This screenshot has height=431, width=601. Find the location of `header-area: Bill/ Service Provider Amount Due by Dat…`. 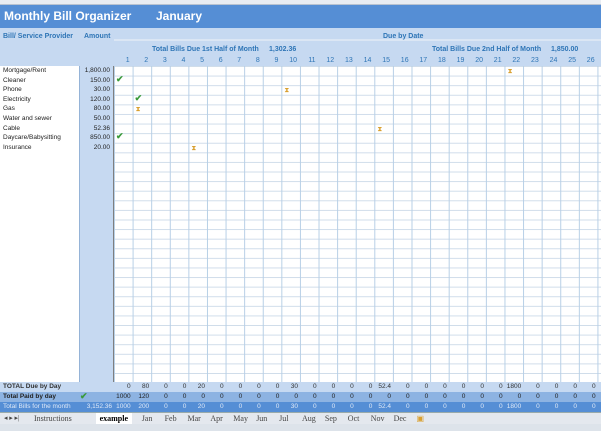

header-area: Bill/ Service Provider Amount Due by Dat… is located at coordinates (300, 47).